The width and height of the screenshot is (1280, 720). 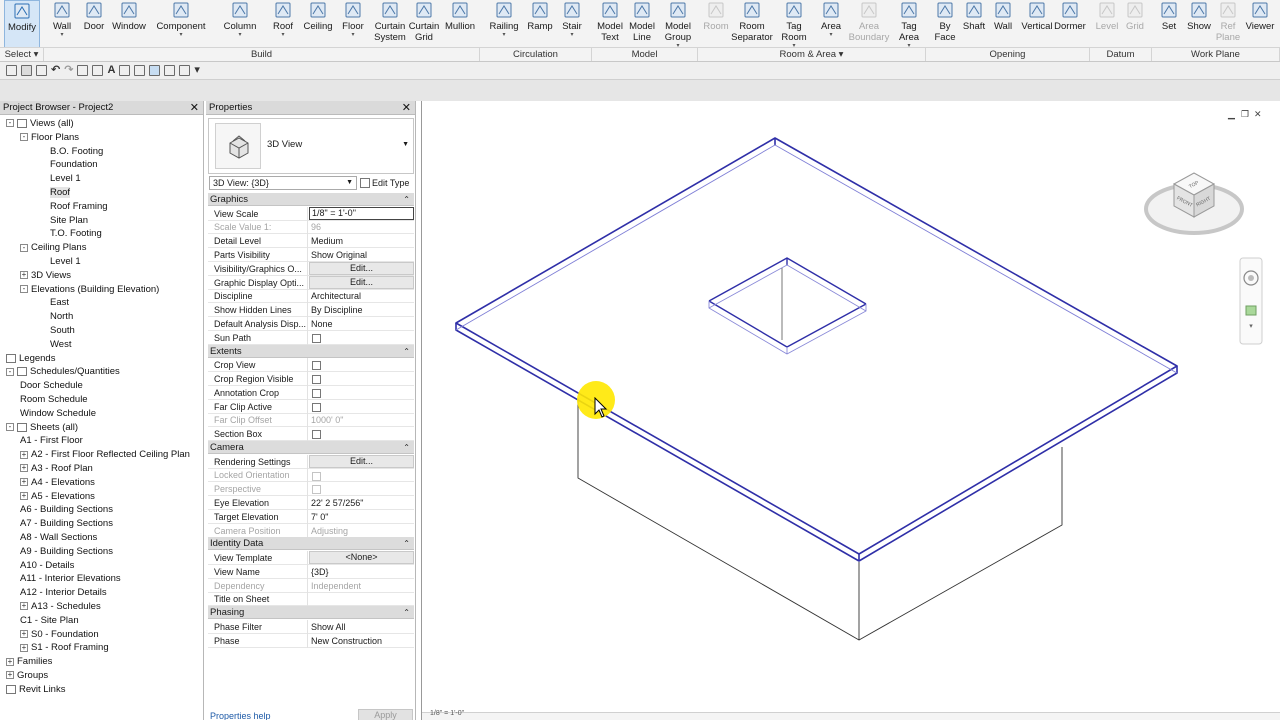 What do you see at coordinates (70, 578) in the screenshot?
I see `tree-item: A11 - Interior Elevations` at bounding box center [70, 578].